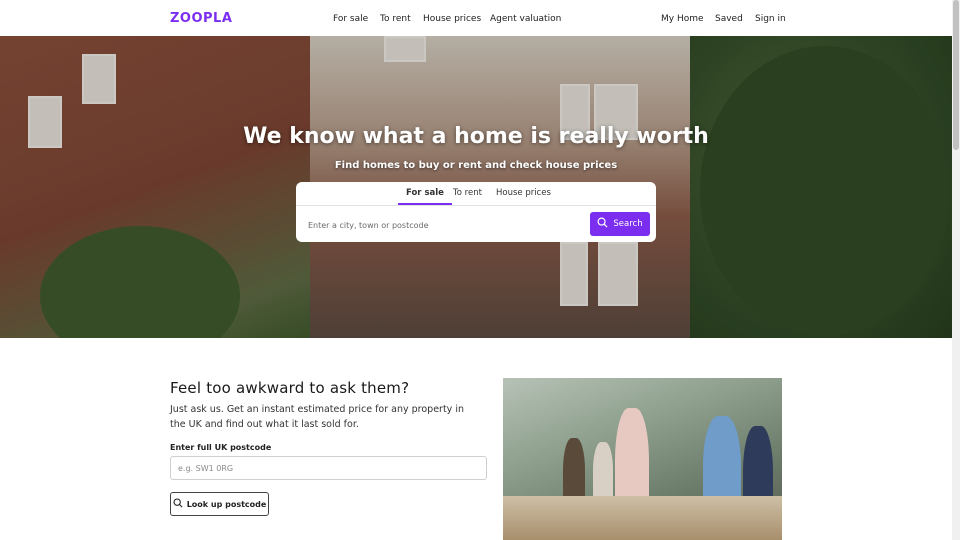 This screenshot has width=960, height=540. Describe the element at coordinates (525, 19) in the screenshot. I see `nav-agent-valuation: Agent valuation` at that location.